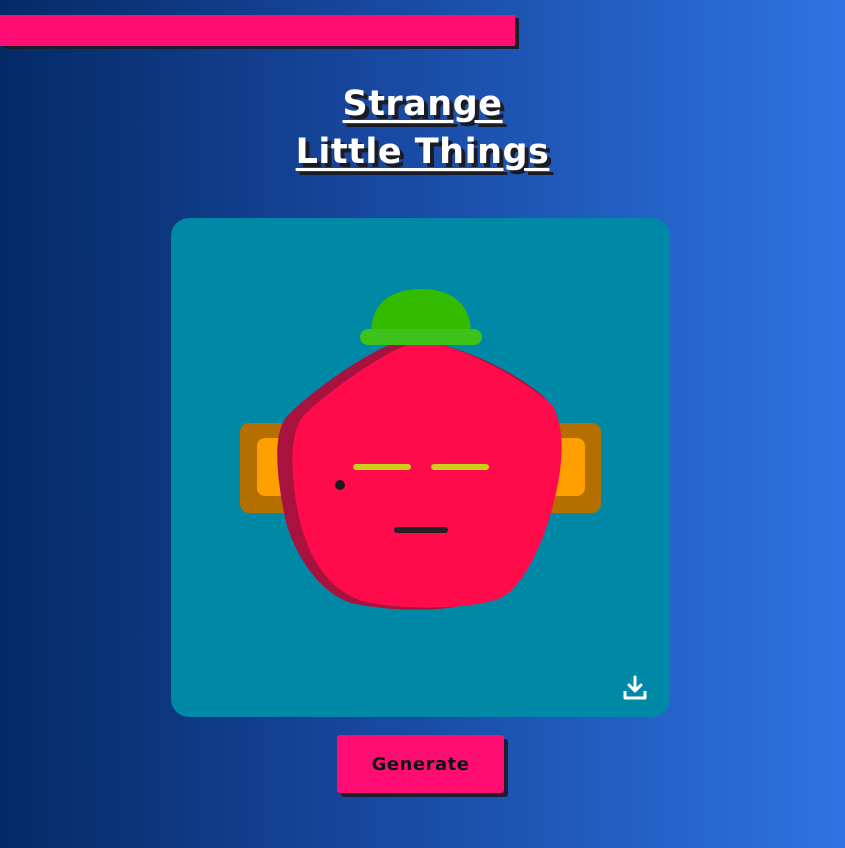 This screenshot has width=845, height=848. Describe the element at coordinates (422, 152) in the screenshot. I see `title-line-2: Little Things` at that location.